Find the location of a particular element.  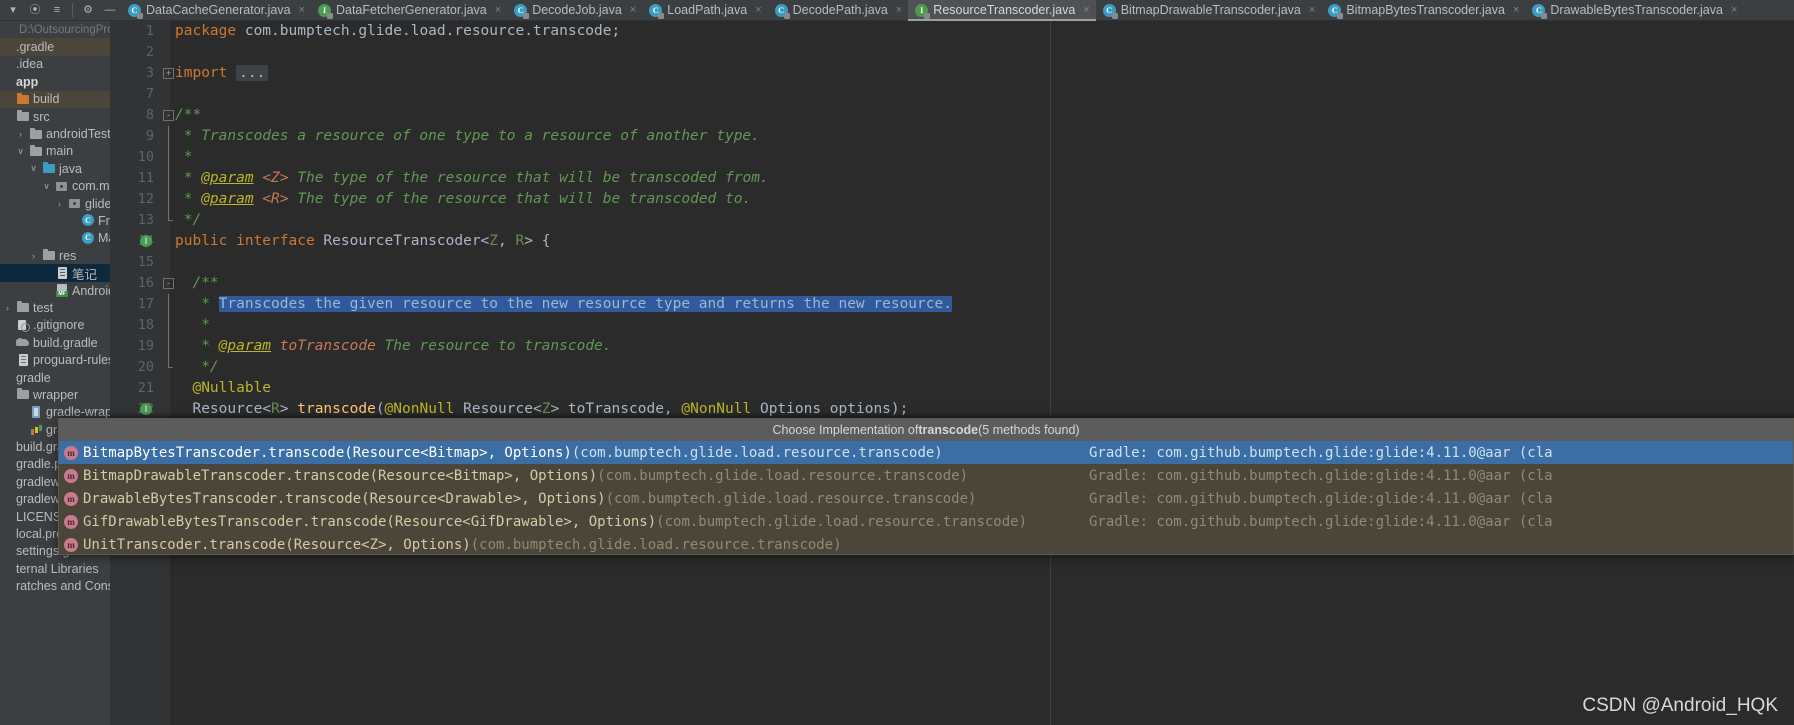

project-tree-item: gradle is located at coordinates (55, 377).